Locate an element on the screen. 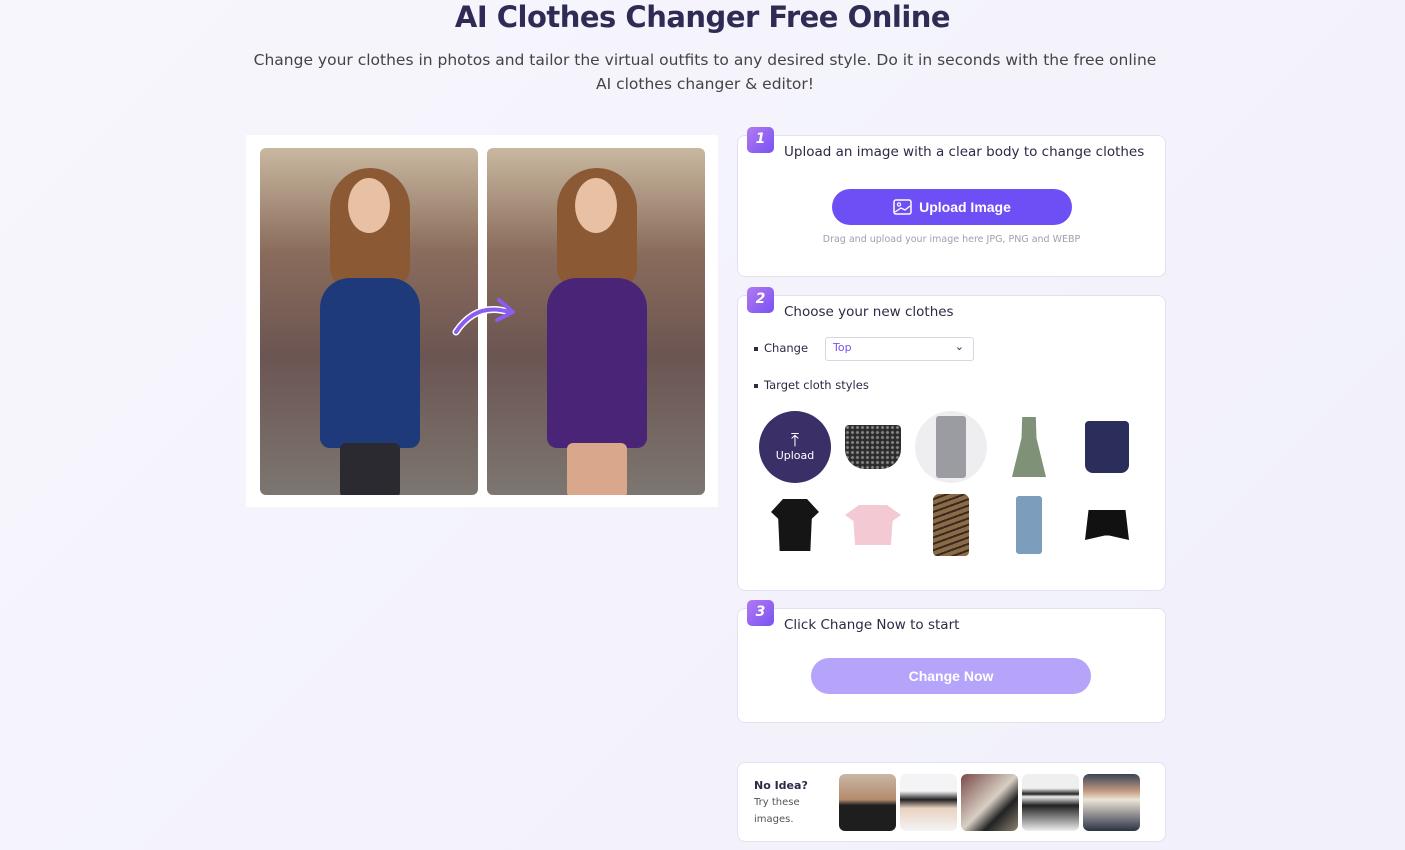  sample-images-card: No Idea? Try these images. is located at coordinates (951, 802).